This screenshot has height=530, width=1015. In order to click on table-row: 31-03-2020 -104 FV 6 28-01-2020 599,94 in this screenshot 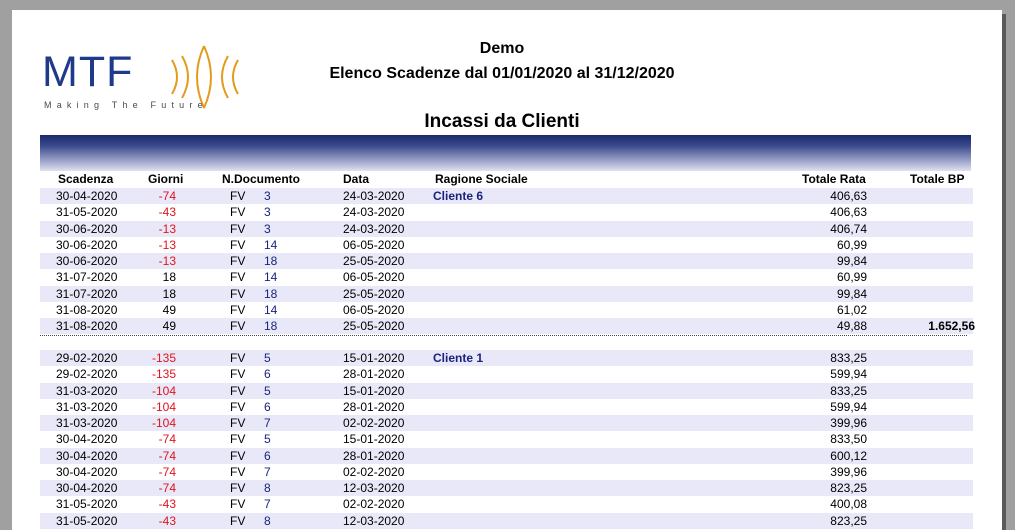, I will do `click(506, 407)`.